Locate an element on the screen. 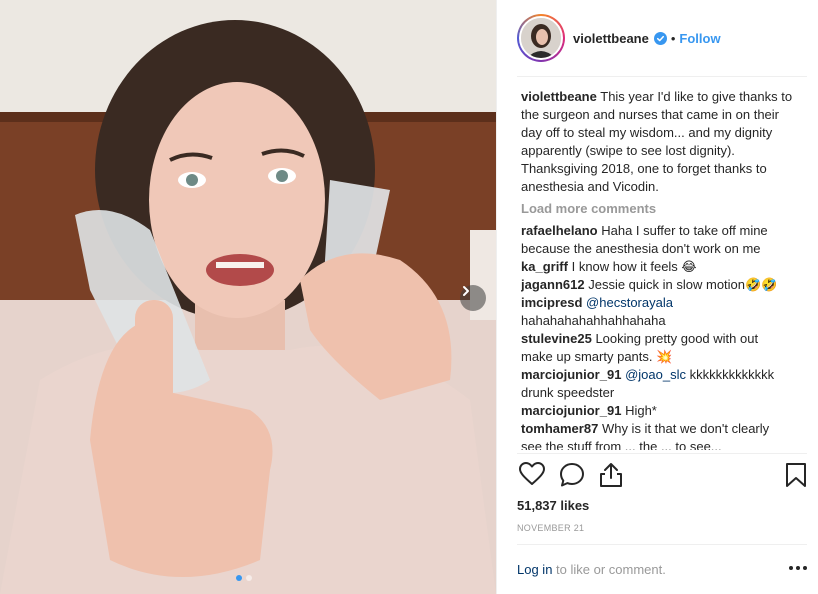 This screenshot has height=594, width=818. post-date: NOVEMBER 21 is located at coordinates (550, 528).